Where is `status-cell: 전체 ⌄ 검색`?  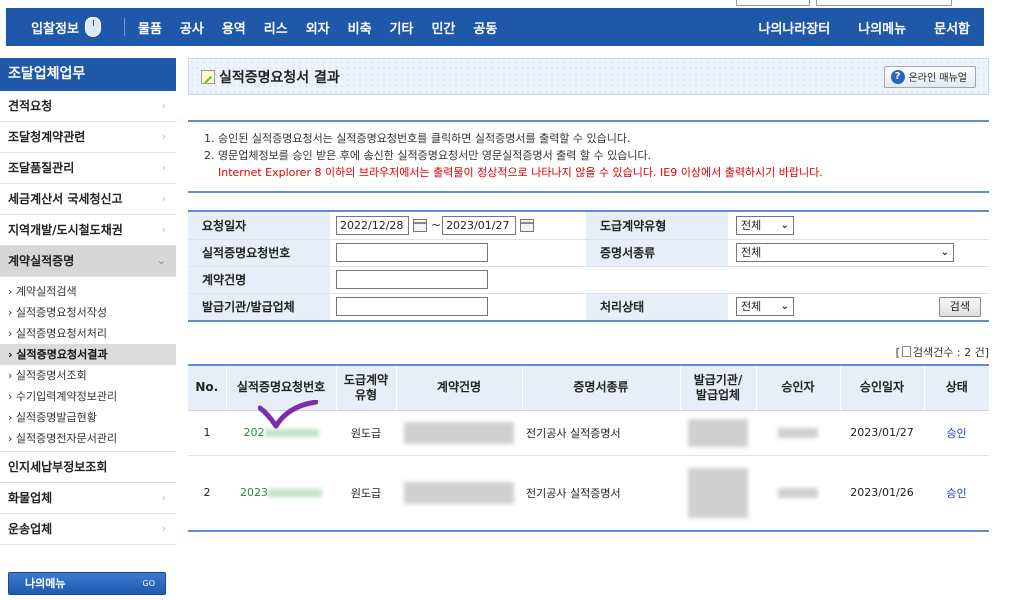
status-cell: 전체 ⌄ 검색 is located at coordinates (858, 306).